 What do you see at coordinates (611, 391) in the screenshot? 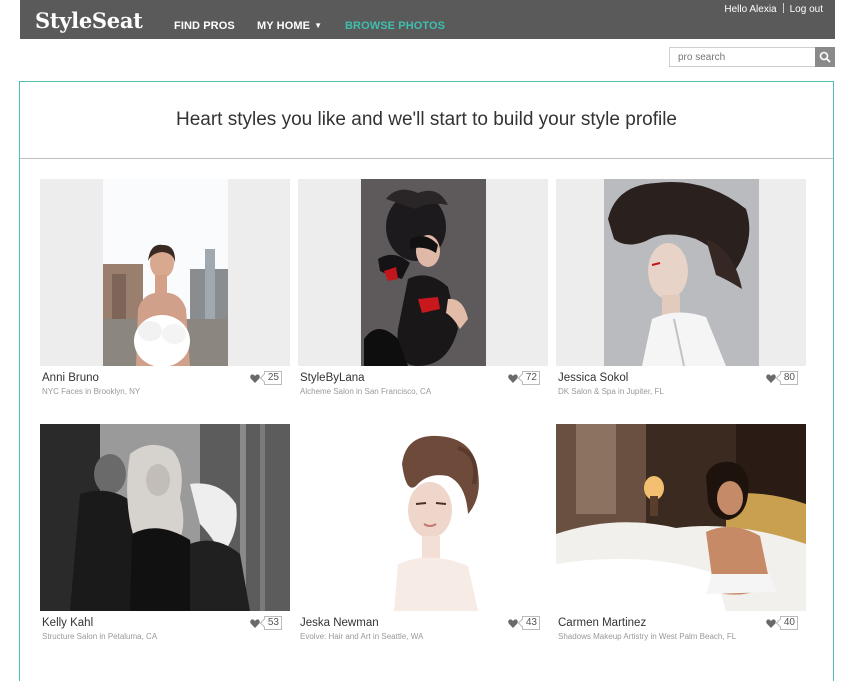
I see `pro-location: DK Salon & Spa in Jupiter, FL` at bounding box center [611, 391].